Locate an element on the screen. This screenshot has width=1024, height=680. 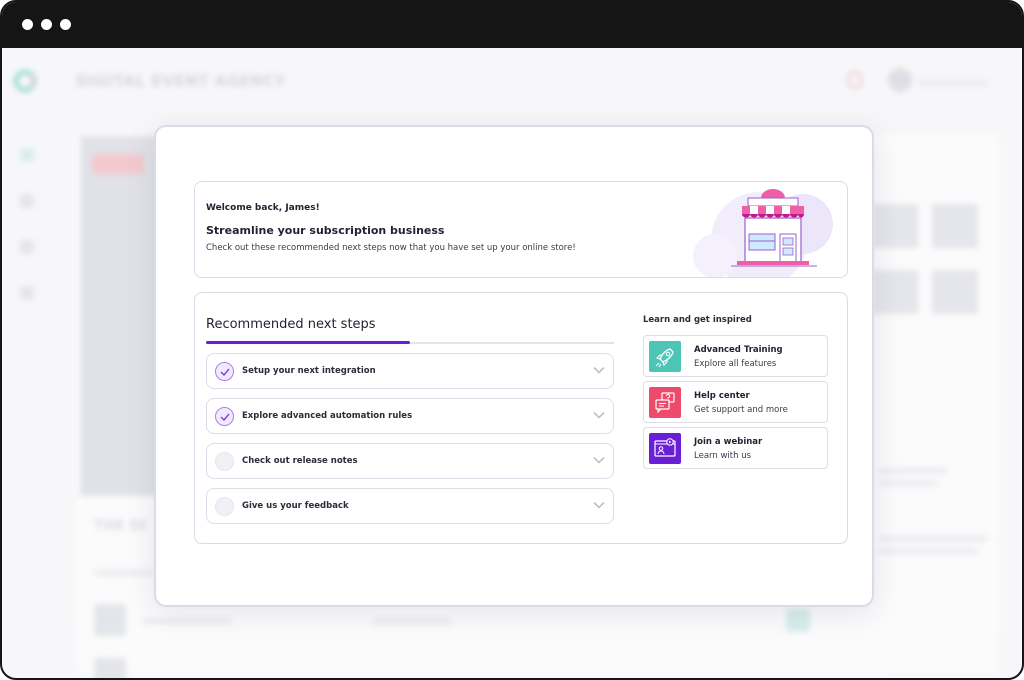
chat-question-icon is located at coordinates (665, 402).